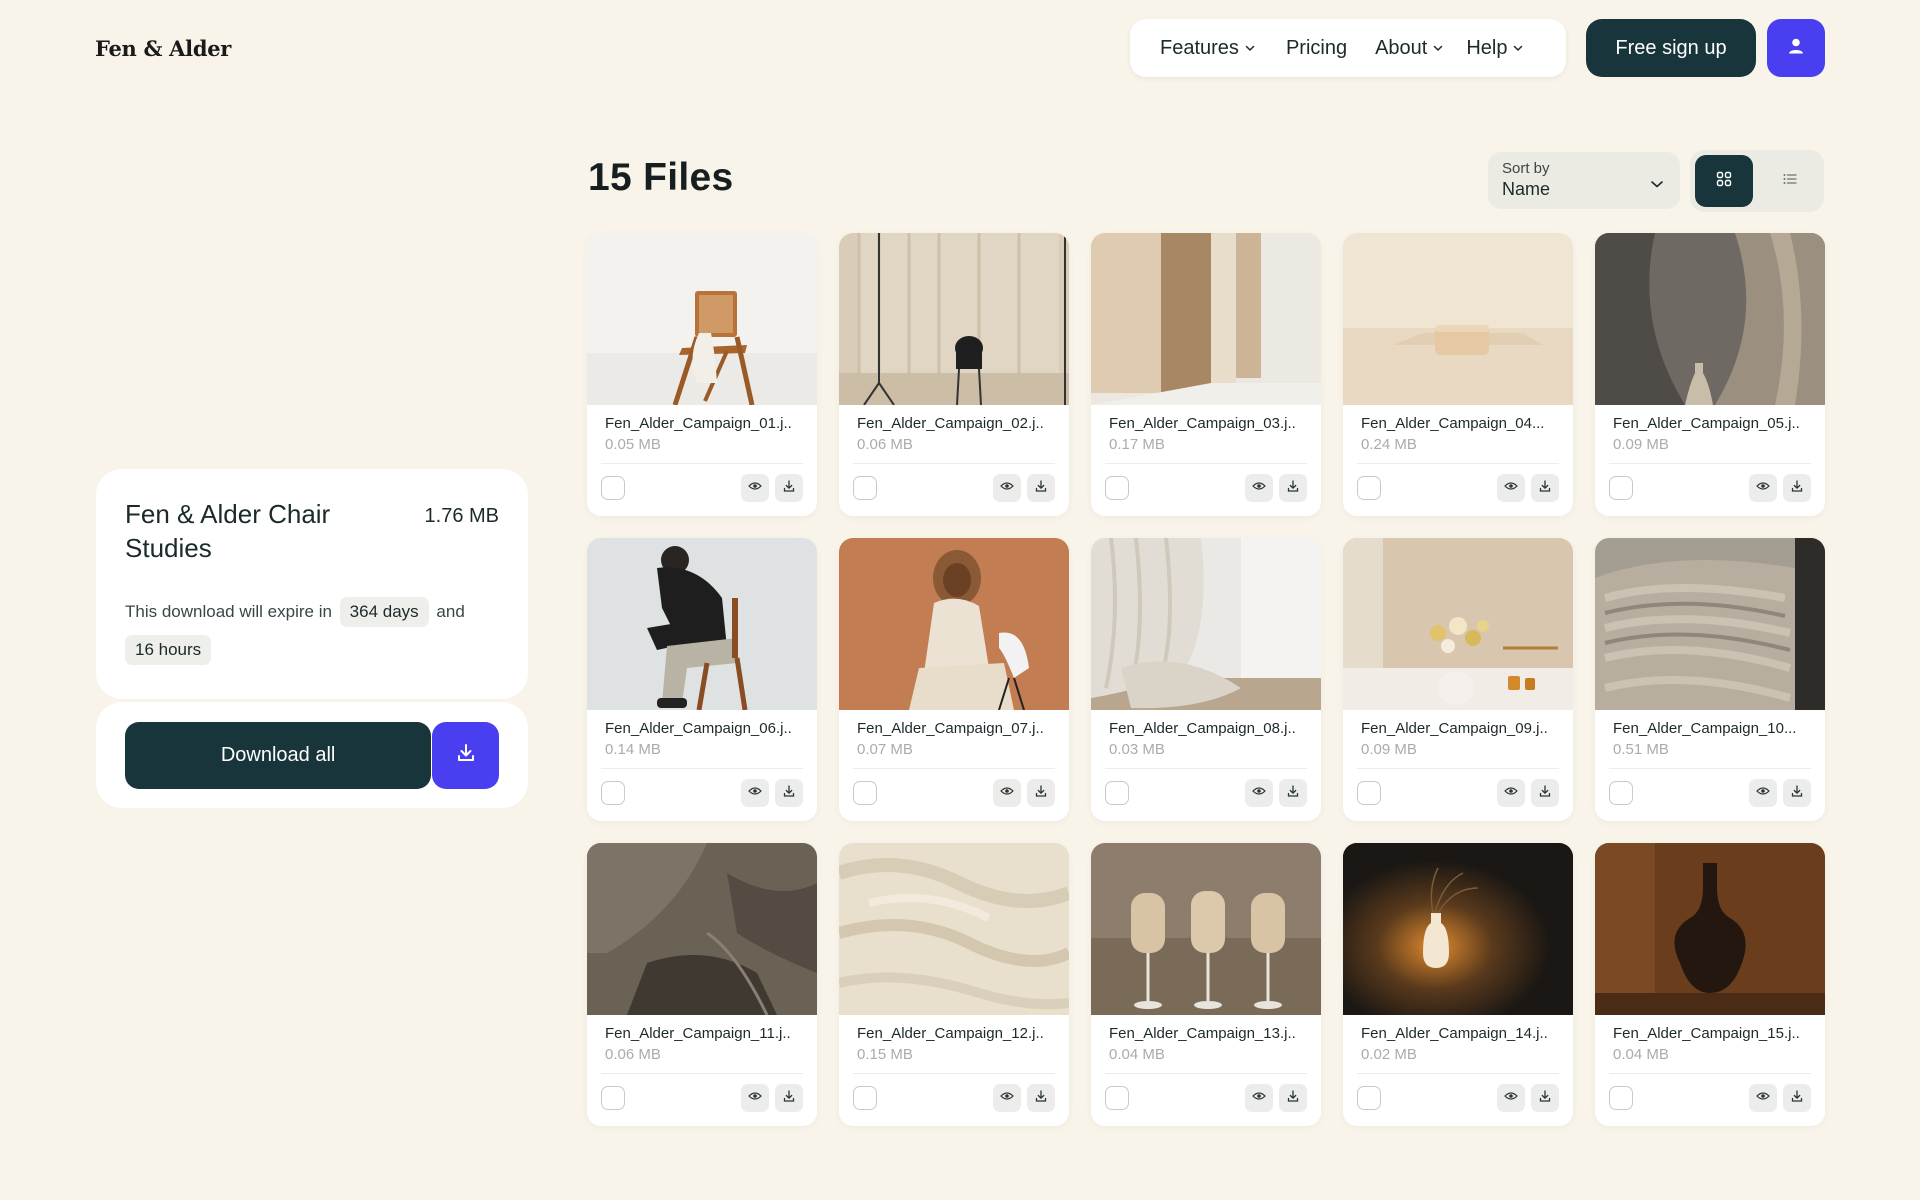 The image size is (1920, 1200). I want to click on brand-logo: Fen & Alder, so click(163, 48).